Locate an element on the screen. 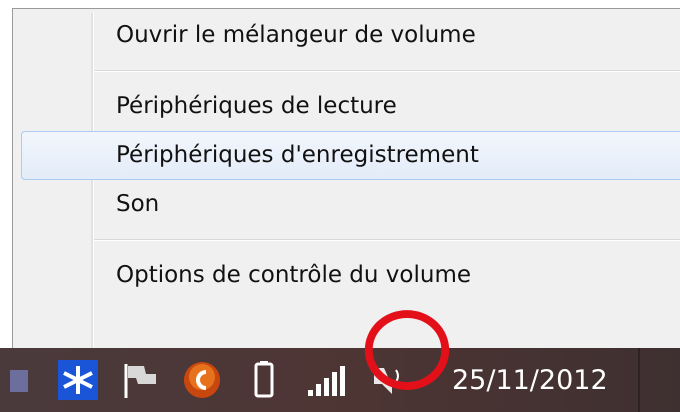 The width and height of the screenshot is (680, 412). menu-item: Périphériques d'enregistrement is located at coordinates (350, 155).